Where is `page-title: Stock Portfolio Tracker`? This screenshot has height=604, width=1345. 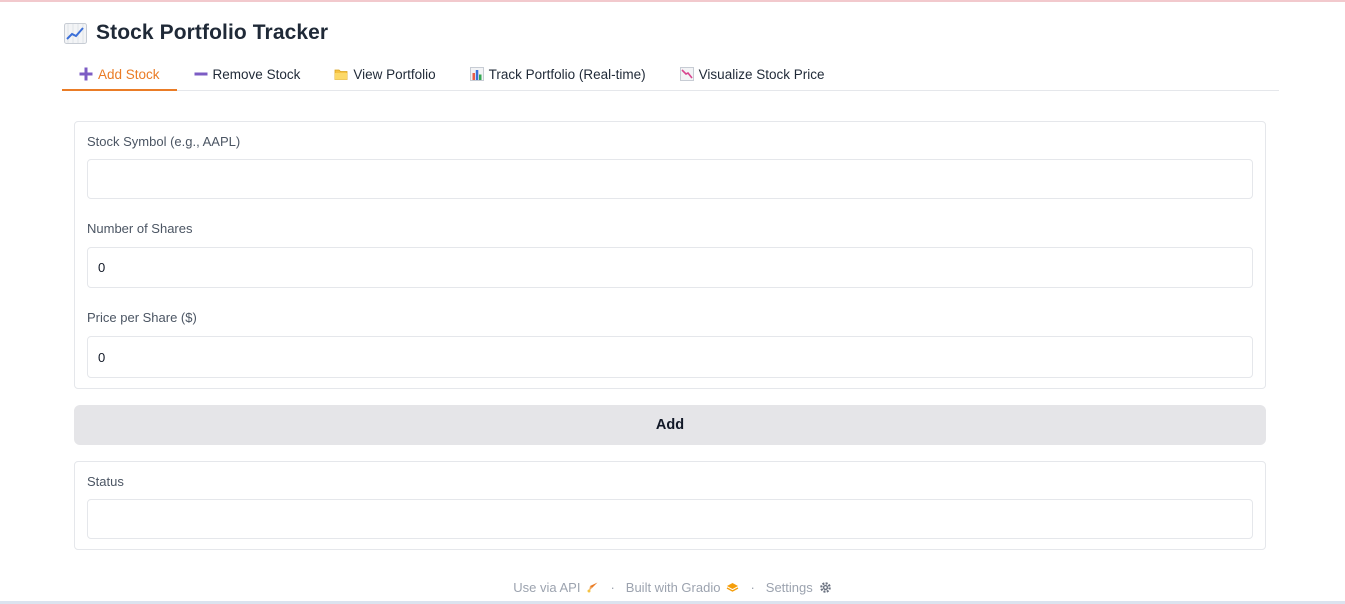
page-title: Stock Portfolio Tracker is located at coordinates (212, 32).